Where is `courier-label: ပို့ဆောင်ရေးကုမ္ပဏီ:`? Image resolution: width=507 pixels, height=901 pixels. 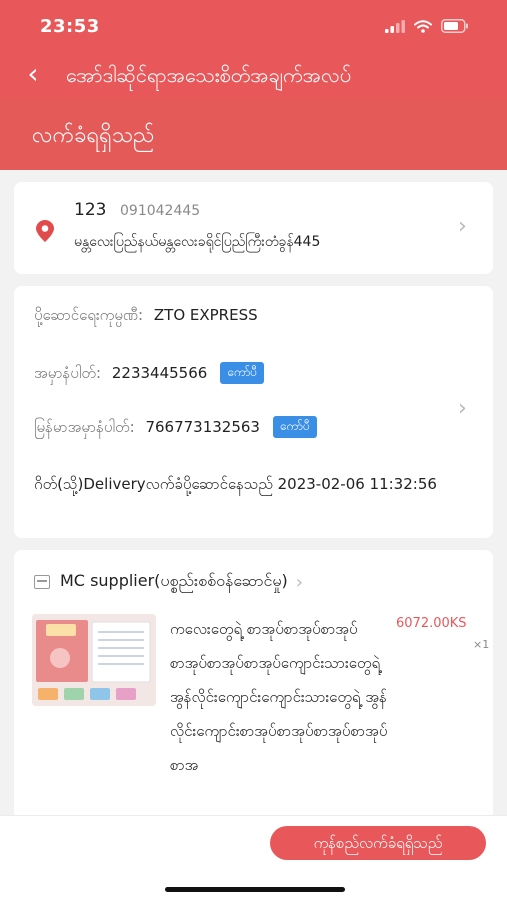
courier-label: ပို့ဆောင်ရေးကုမ္ပဏီ: is located at coordinates (89, 315).